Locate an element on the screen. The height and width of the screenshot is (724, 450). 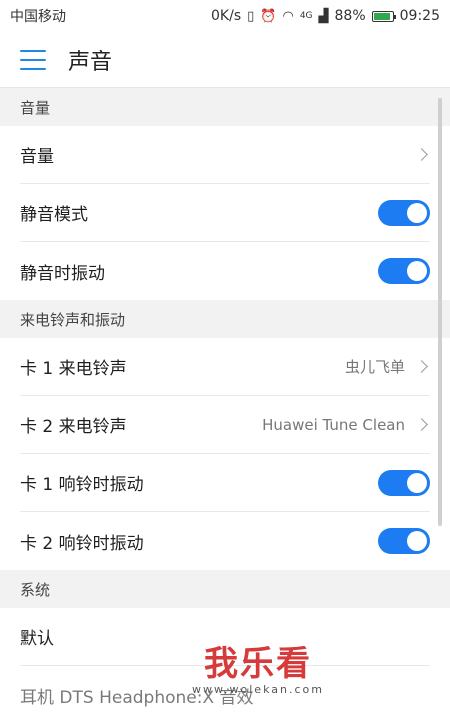
card2-vibrate-toggle is located at coordinates (404, 541).